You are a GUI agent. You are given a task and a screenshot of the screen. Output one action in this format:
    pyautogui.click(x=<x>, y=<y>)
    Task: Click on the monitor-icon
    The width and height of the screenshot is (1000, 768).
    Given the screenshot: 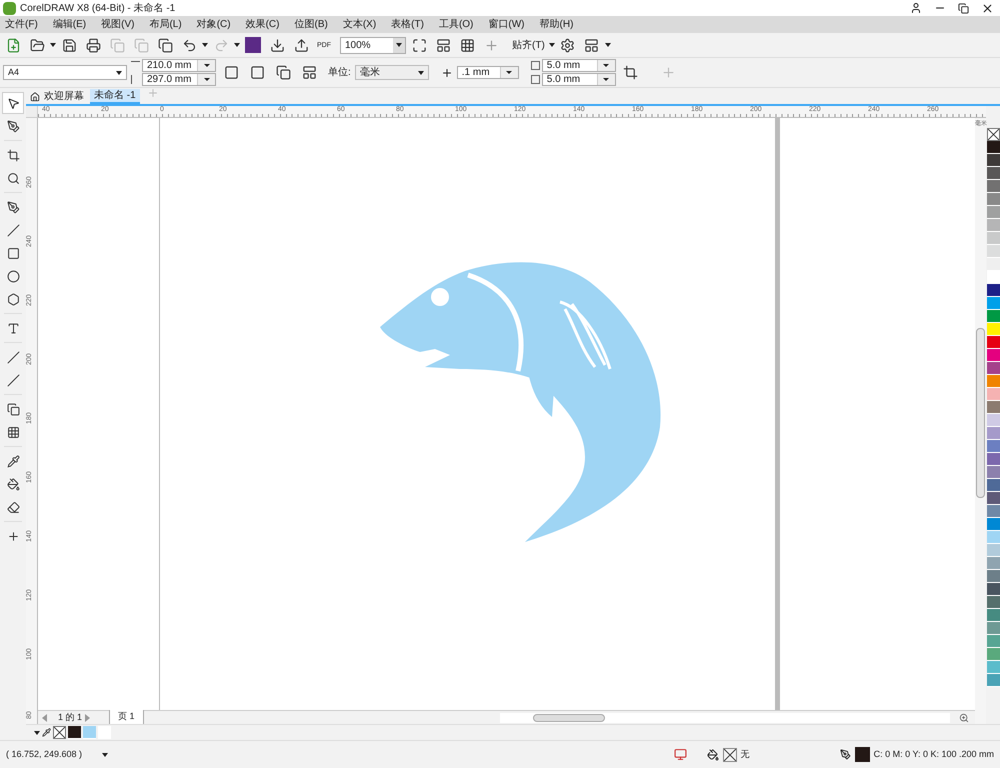 What is the action you would take?
    pyautogui.click(x=680, y=754)
    